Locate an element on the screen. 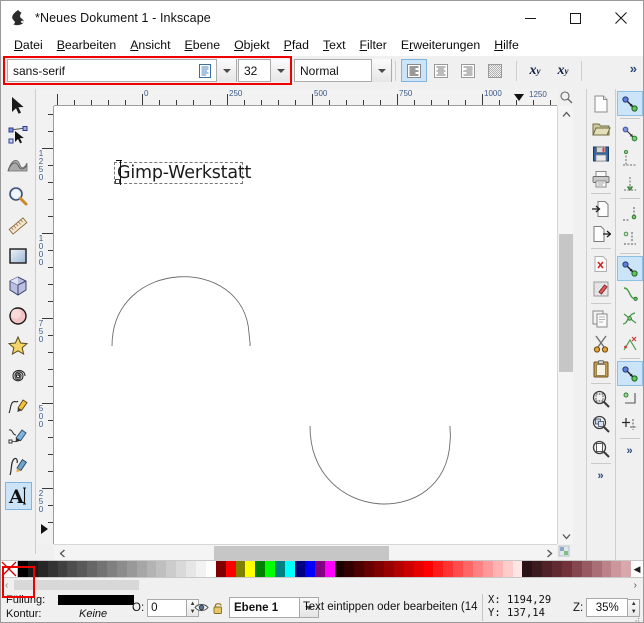 The image size is (644, 623). canvas-vertical-scrollbar is located at coordinates (565, 325).